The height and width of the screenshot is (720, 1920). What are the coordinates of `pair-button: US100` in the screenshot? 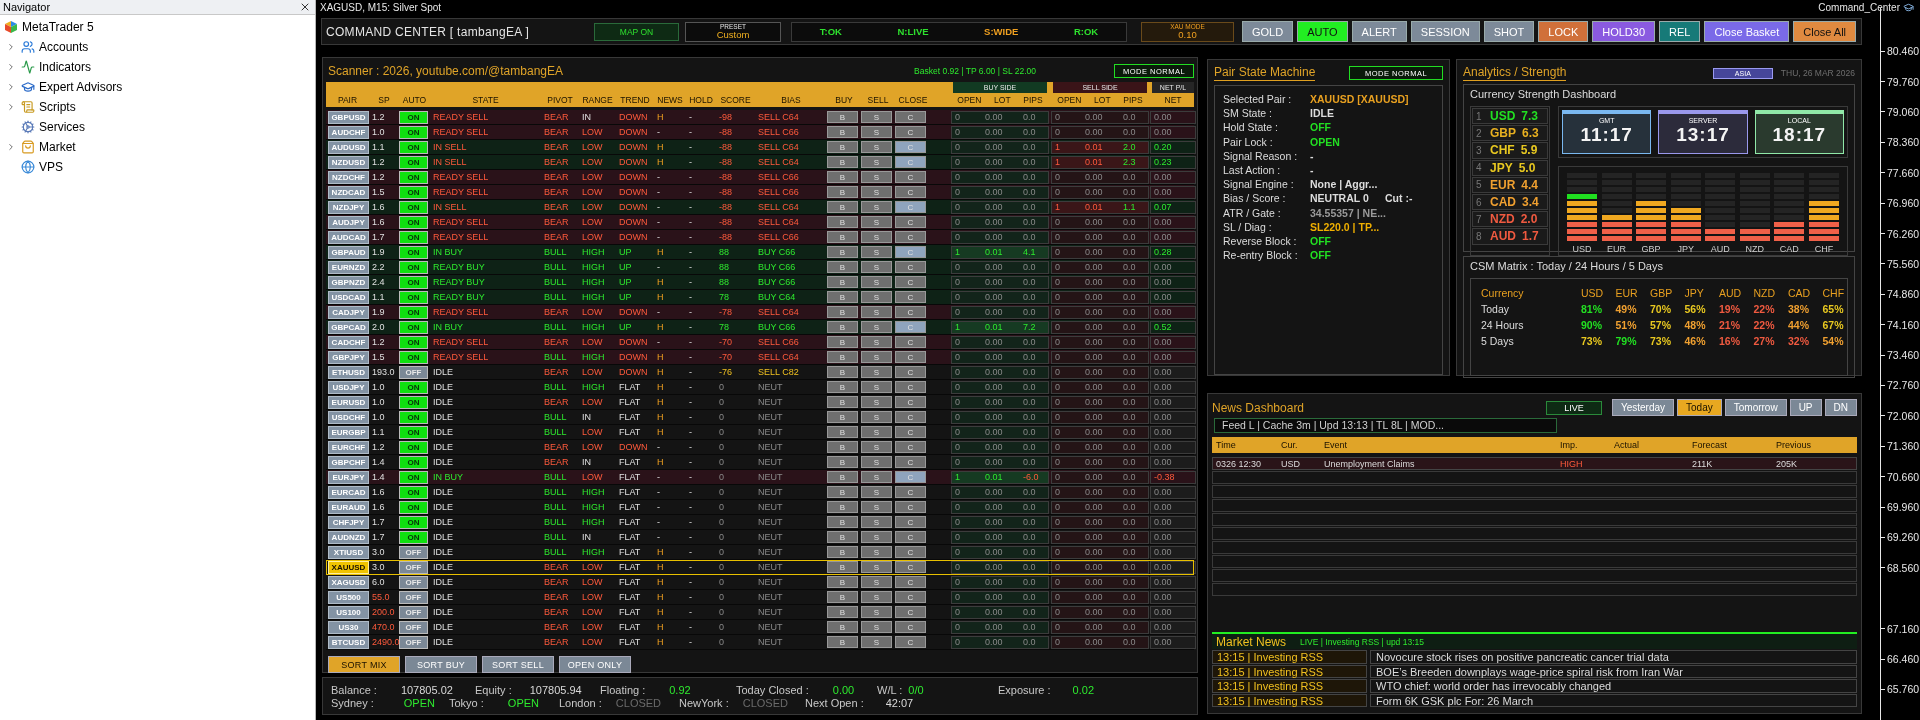 It's located at (348, 612).